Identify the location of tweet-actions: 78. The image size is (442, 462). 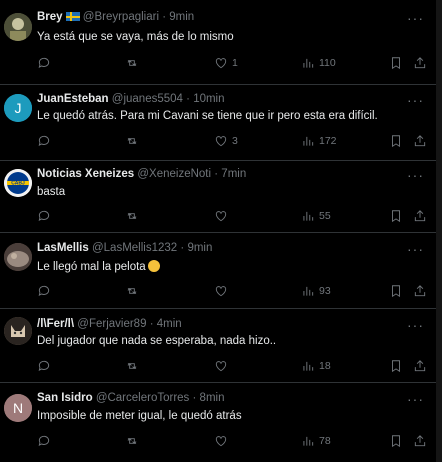
(231, 441).